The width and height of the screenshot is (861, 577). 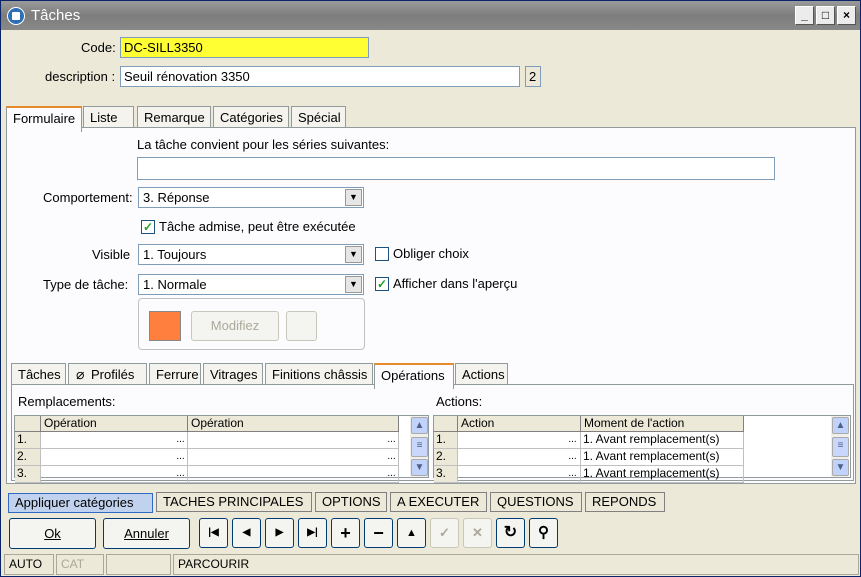 I want to click on tab-operations: Opérations, so click(x=414, y=376).